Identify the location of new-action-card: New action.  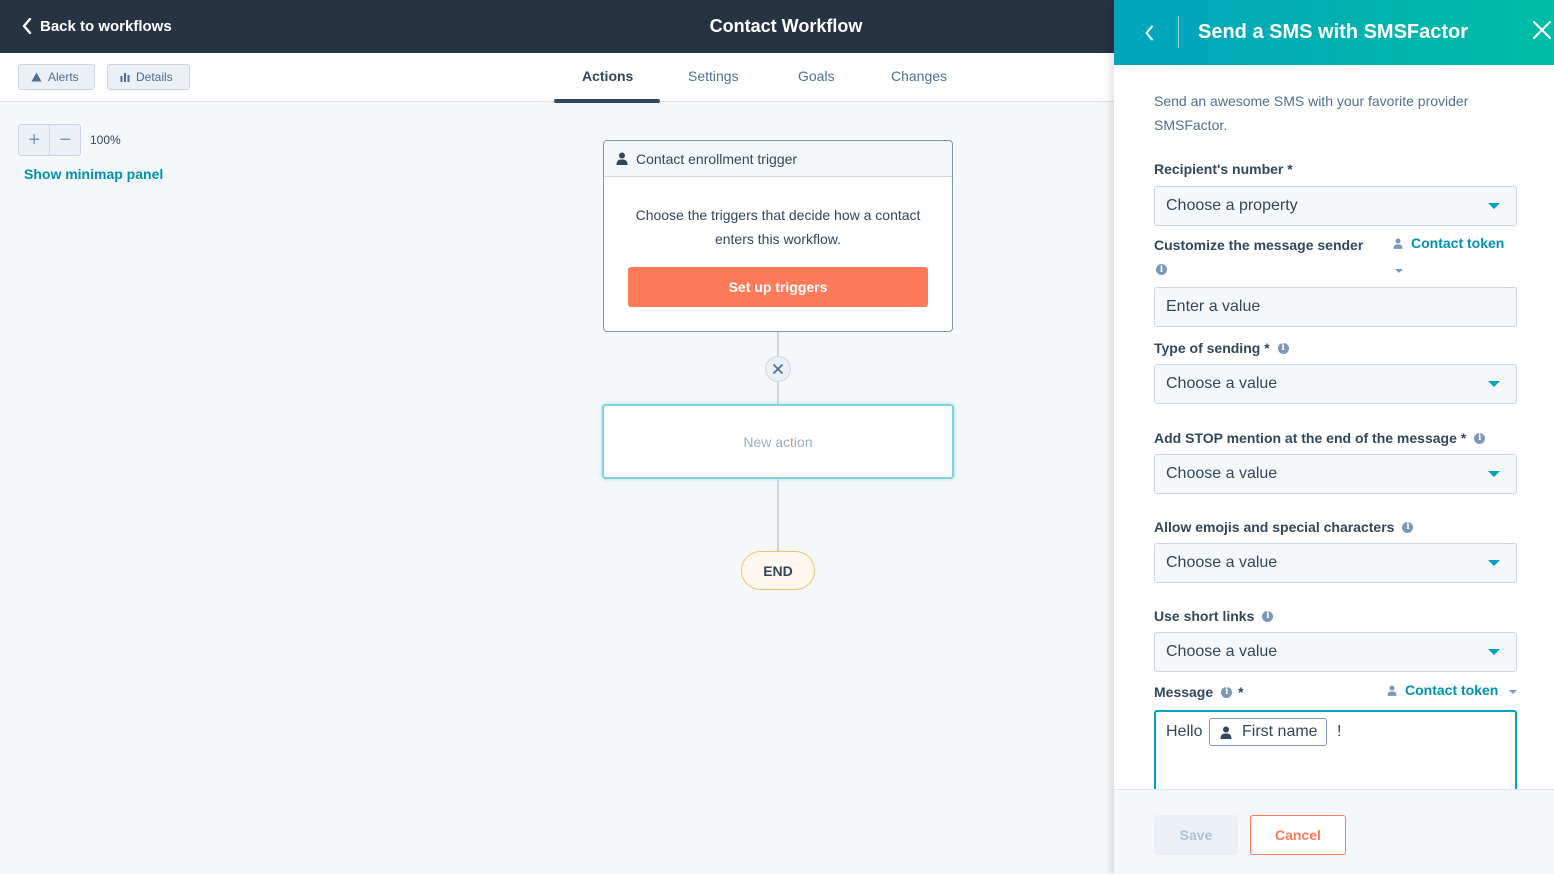
(778, 441).